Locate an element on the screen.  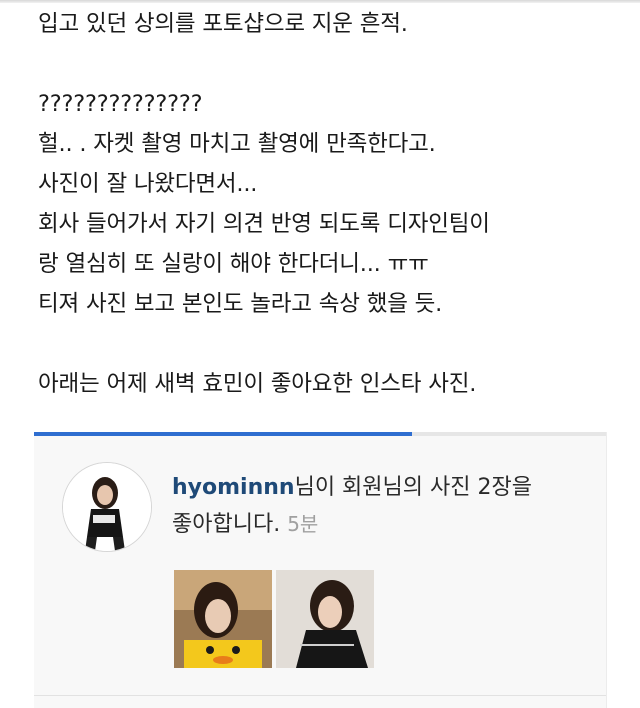
top-edge is located at coordinates (320, 1).